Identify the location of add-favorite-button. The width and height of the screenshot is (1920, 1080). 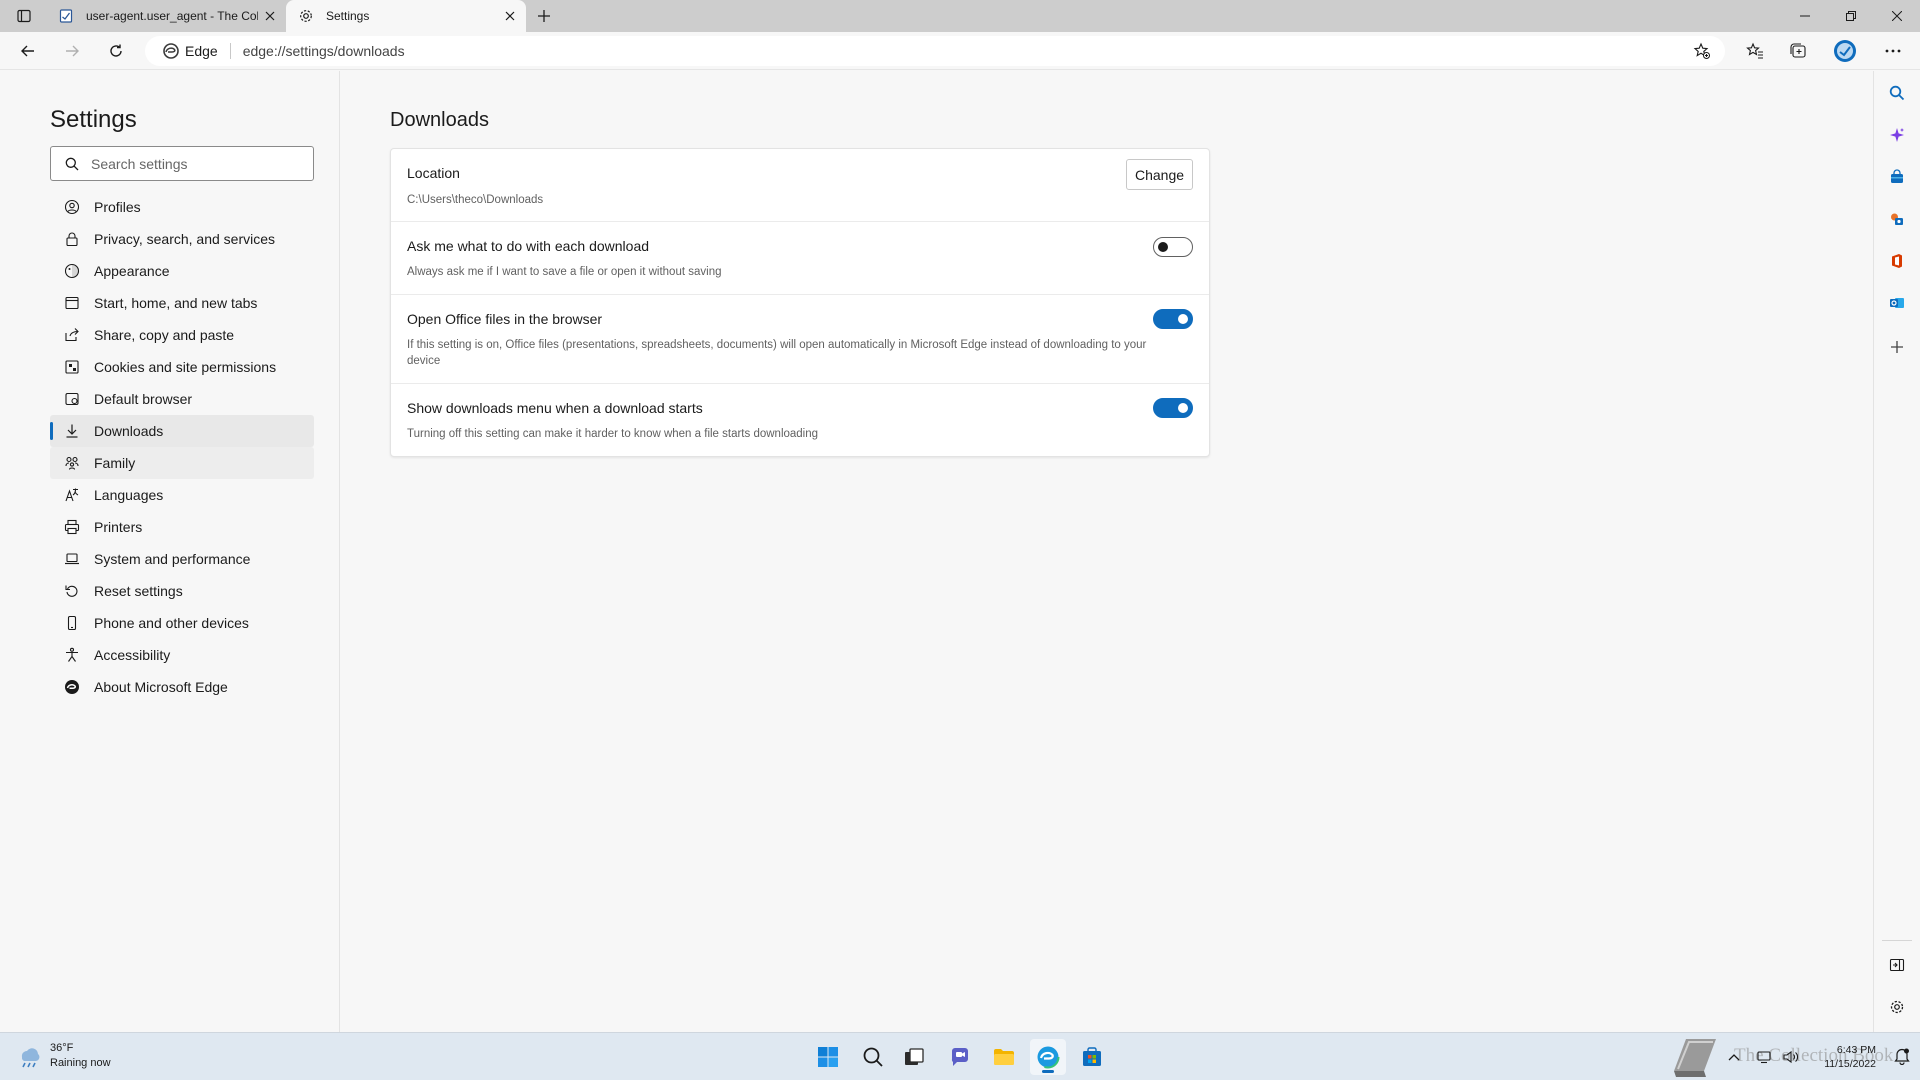
(1702, 51).